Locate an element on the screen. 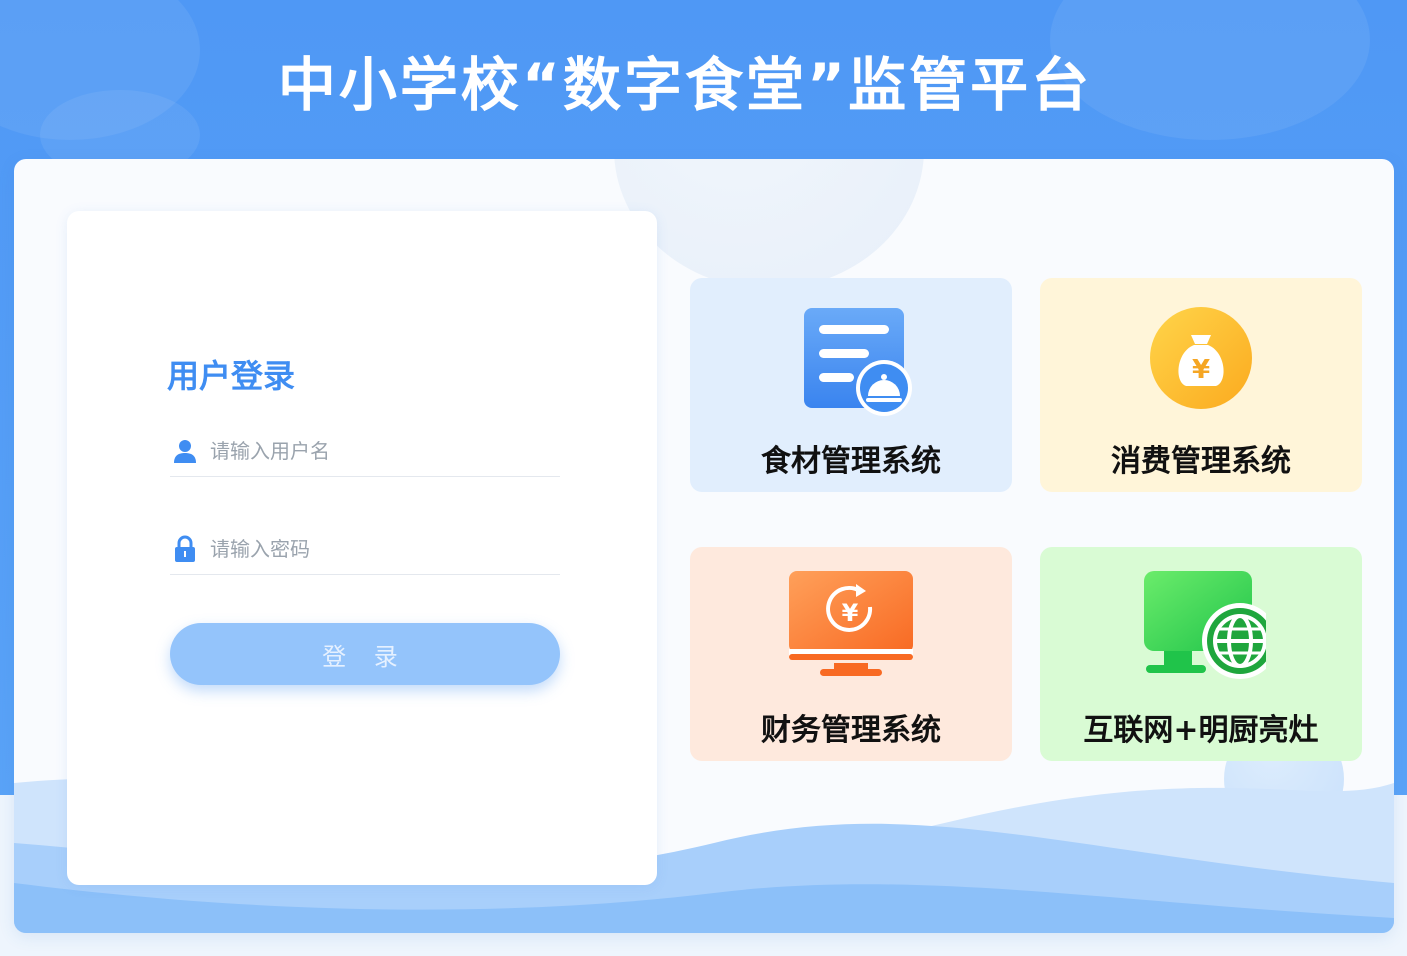 The height and width of the screenshot is (956, 1407). internet-kitchen-icon is located at coordinates (1207, 629).